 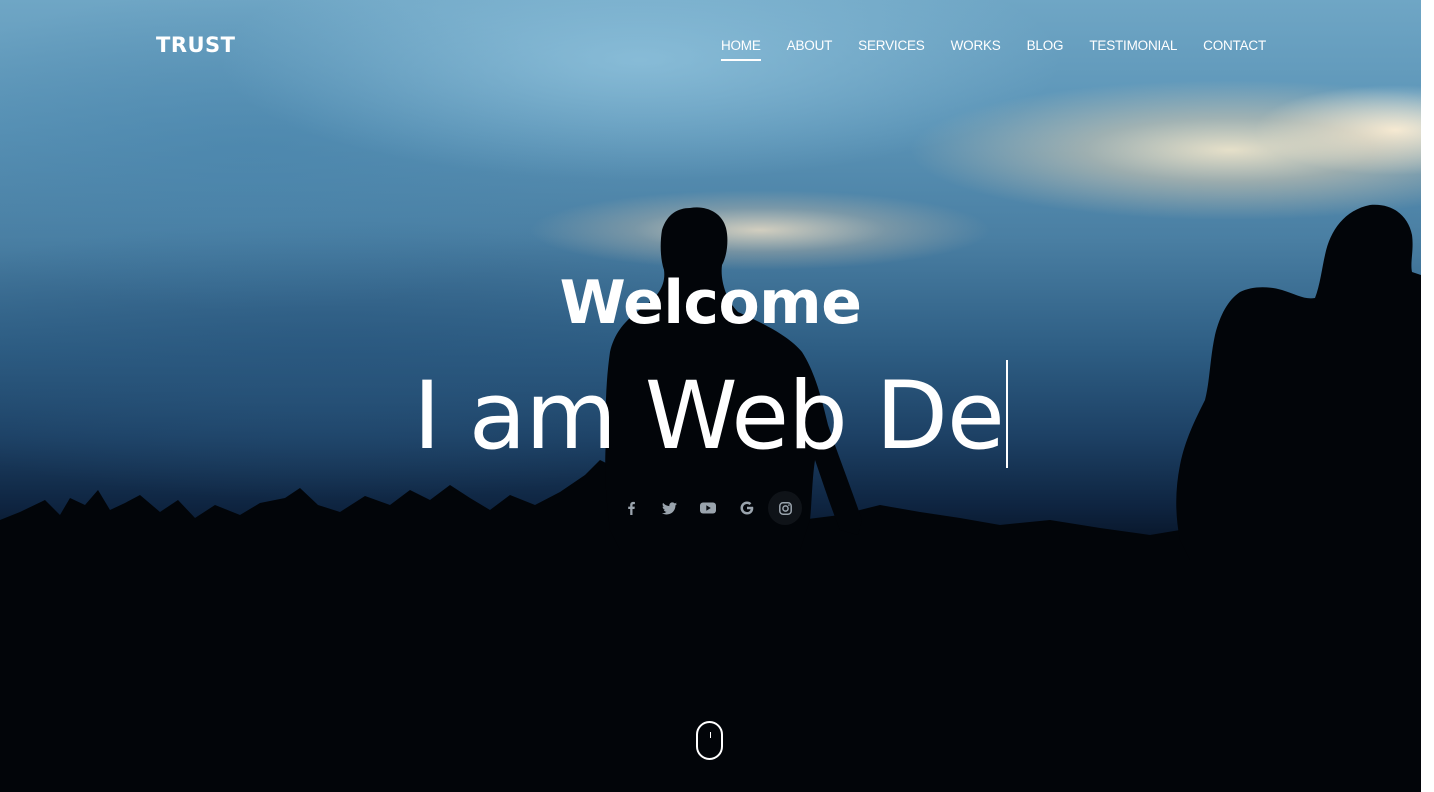 I want to click on hero-typed-text-line: I am Web De, so click(x=710, y=416).